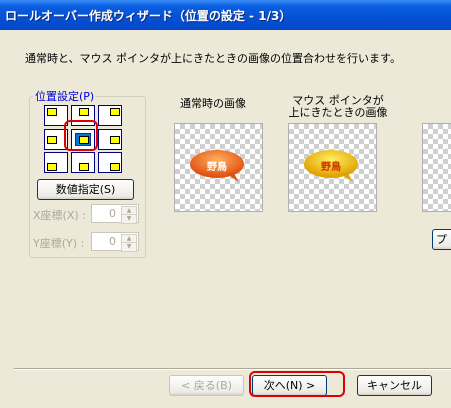 The height and width of the screenshot is (408, 451). What do you see at coordinates (85, 189) in the screenshot?
I see `numeric-spec-button: 数値指定(S)` at bounding box center [85, 189].